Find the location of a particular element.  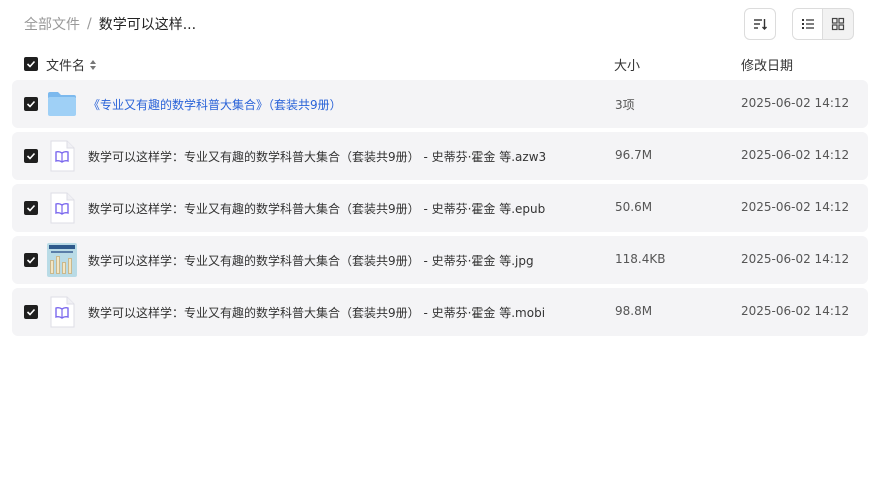

column-header-size: 大小 is located at coordinates (627, 64).